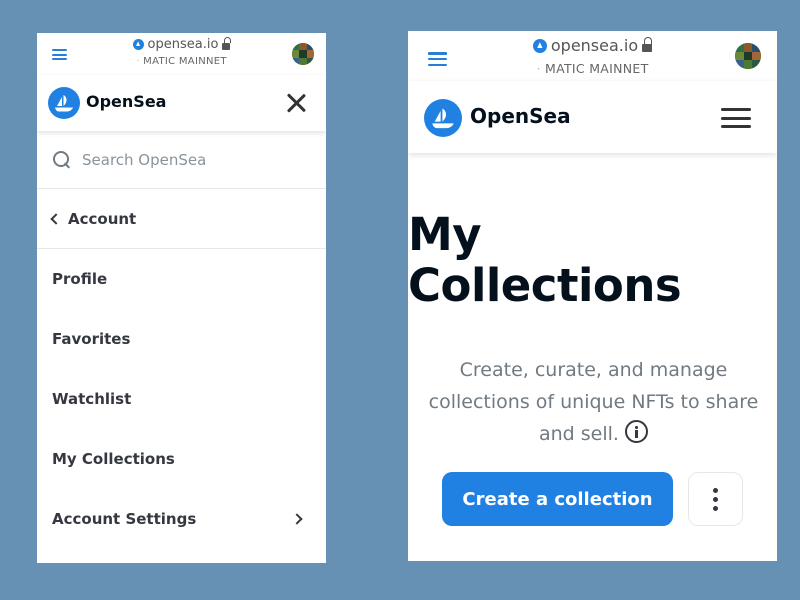  Describe the element at coordinates (181, 219) in the screenshot. I see `back-to-account: Account` at that location.